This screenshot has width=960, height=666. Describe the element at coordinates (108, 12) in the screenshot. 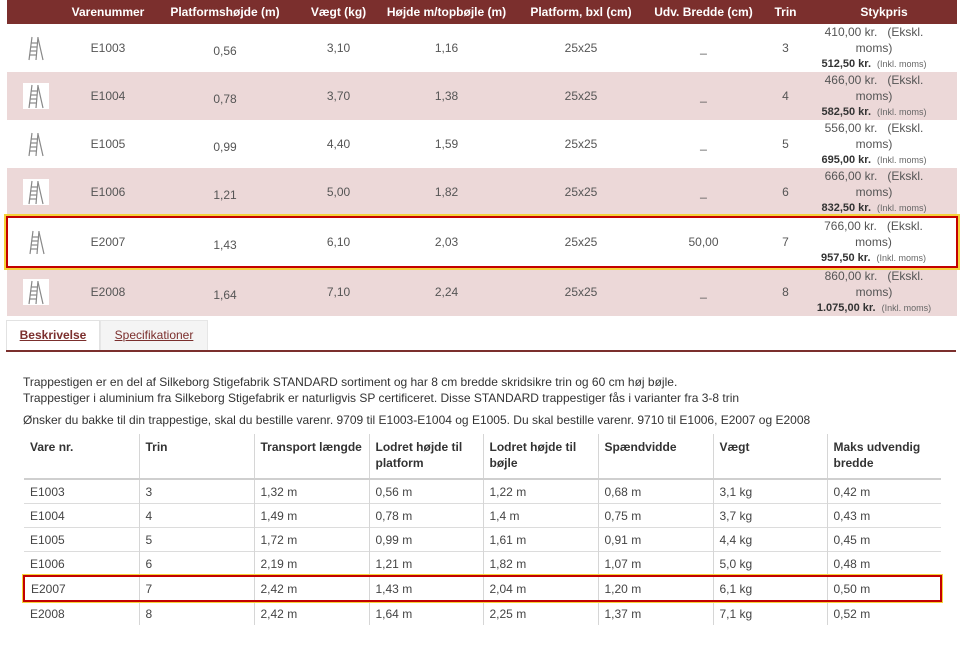

I see `header-varenummer: Varenummer` at that location.